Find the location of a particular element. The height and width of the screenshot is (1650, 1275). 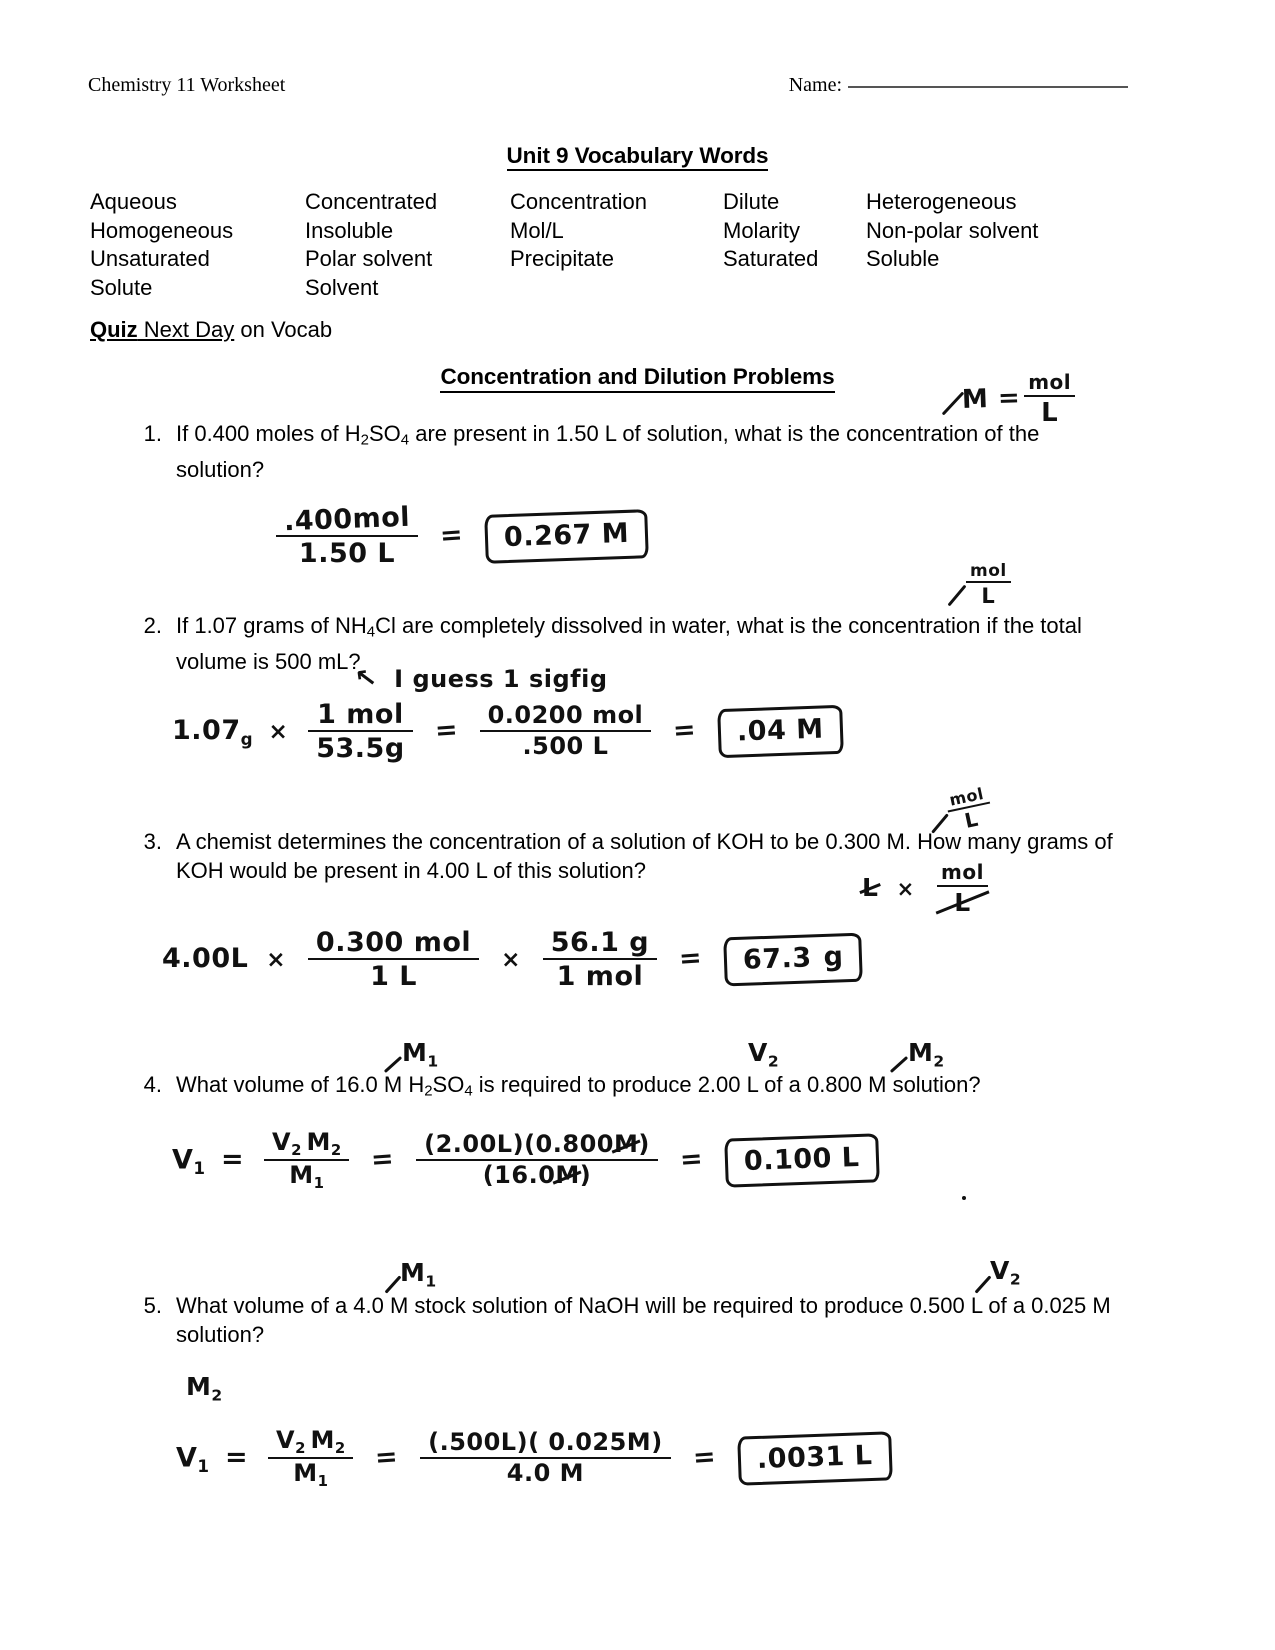

vocab-word: Unsaturated is located at coordinates (150, 258).